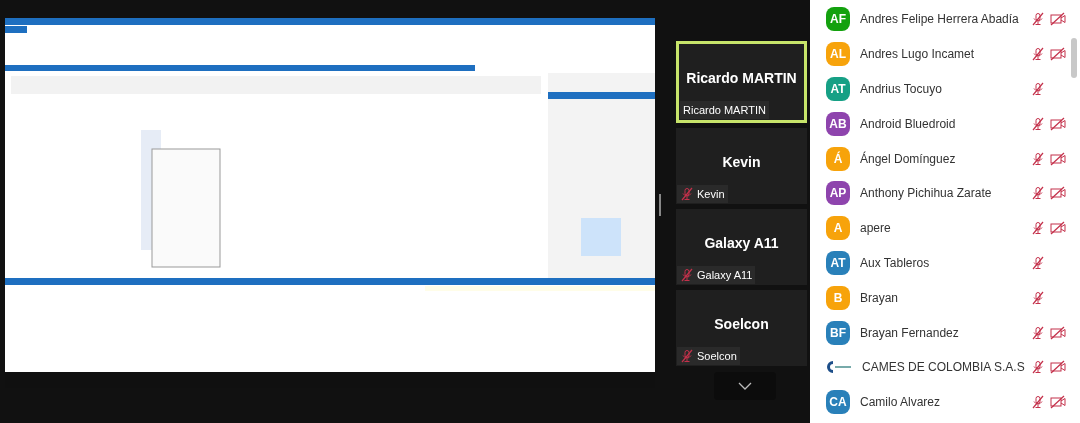 The height and width of the screenshot is (423, 1080). What do you see at coordinates (838, 123) in the screenshot?
I see `avatar: AB` at bounding box center [838, 123].